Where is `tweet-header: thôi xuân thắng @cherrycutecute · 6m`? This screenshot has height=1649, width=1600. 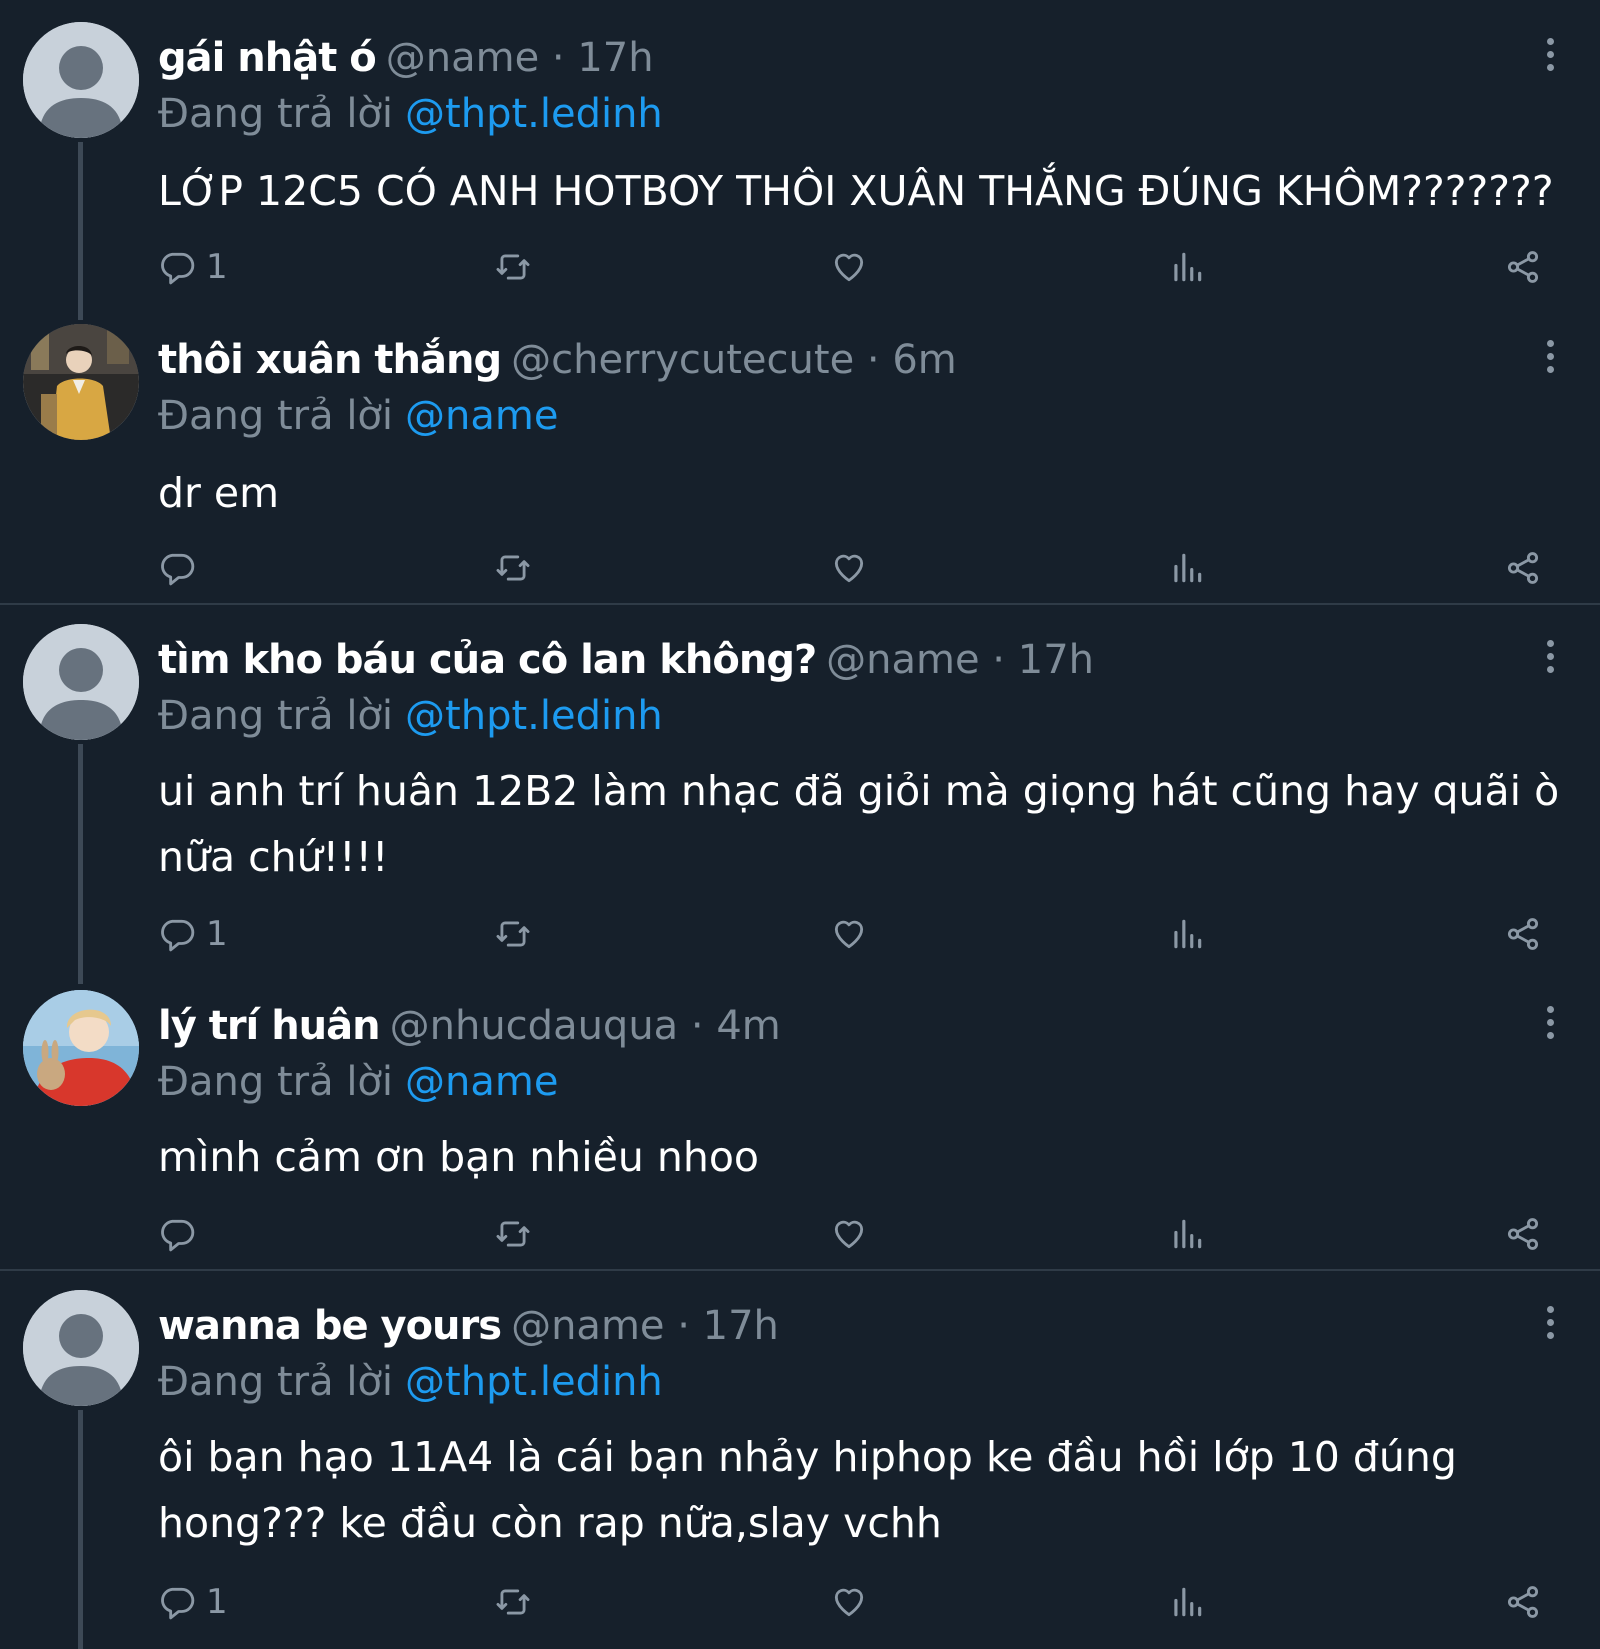 tweet-header: thôi xuân thắng @cherrycutecute · 6m is located at coordinates (557, 360).